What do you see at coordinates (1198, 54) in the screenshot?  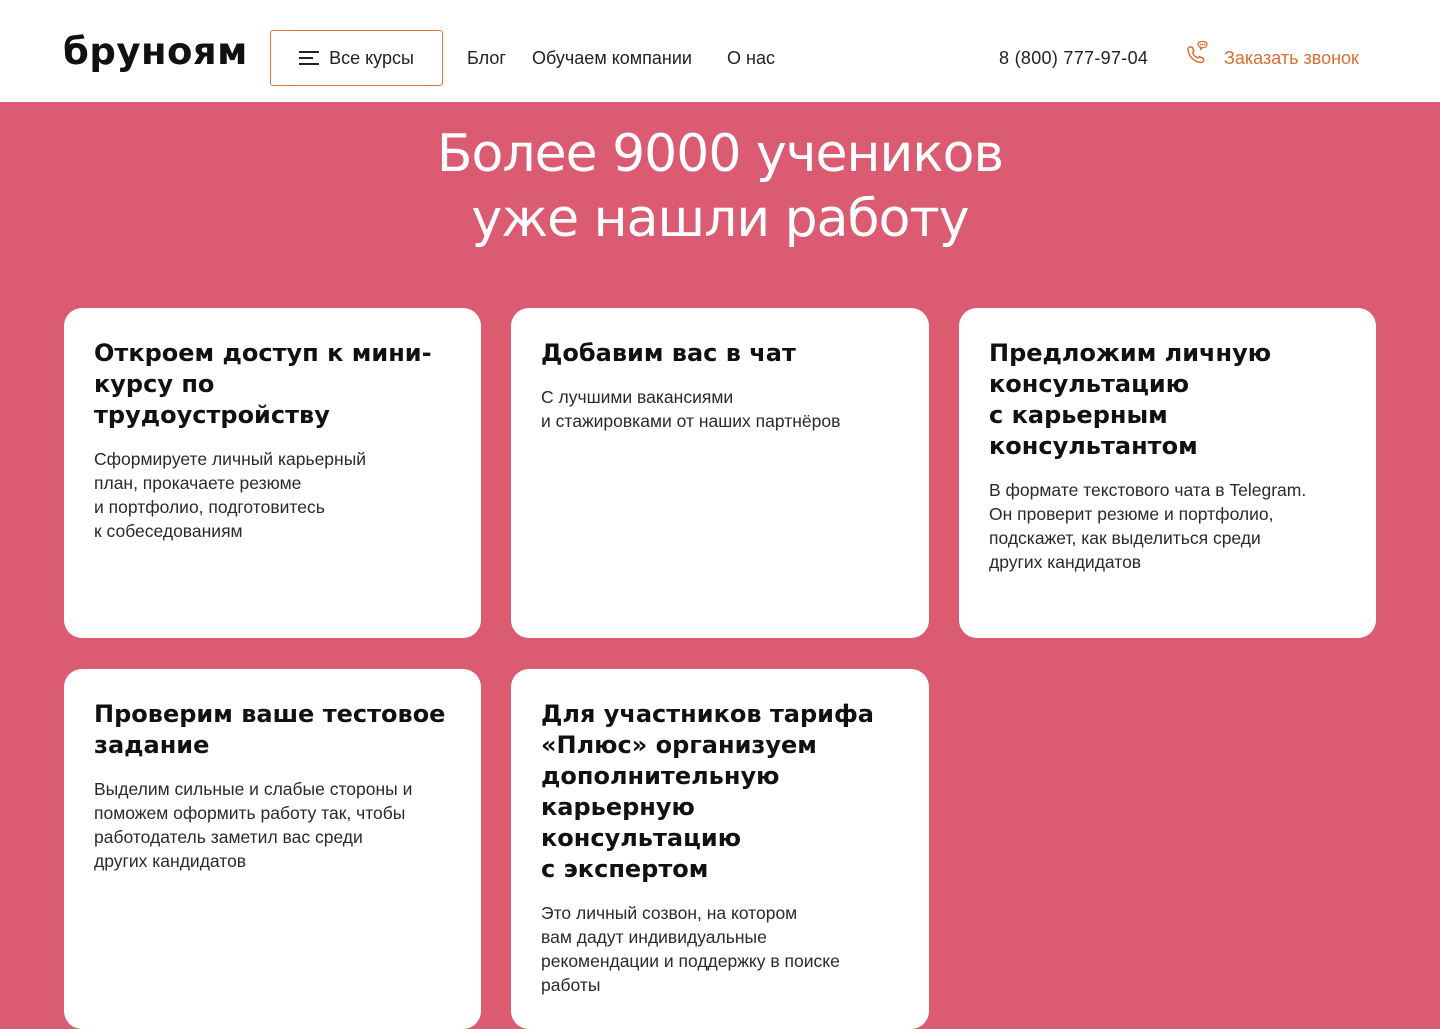 I see `phone-chat-icon` at bounding box center [1198, 54].